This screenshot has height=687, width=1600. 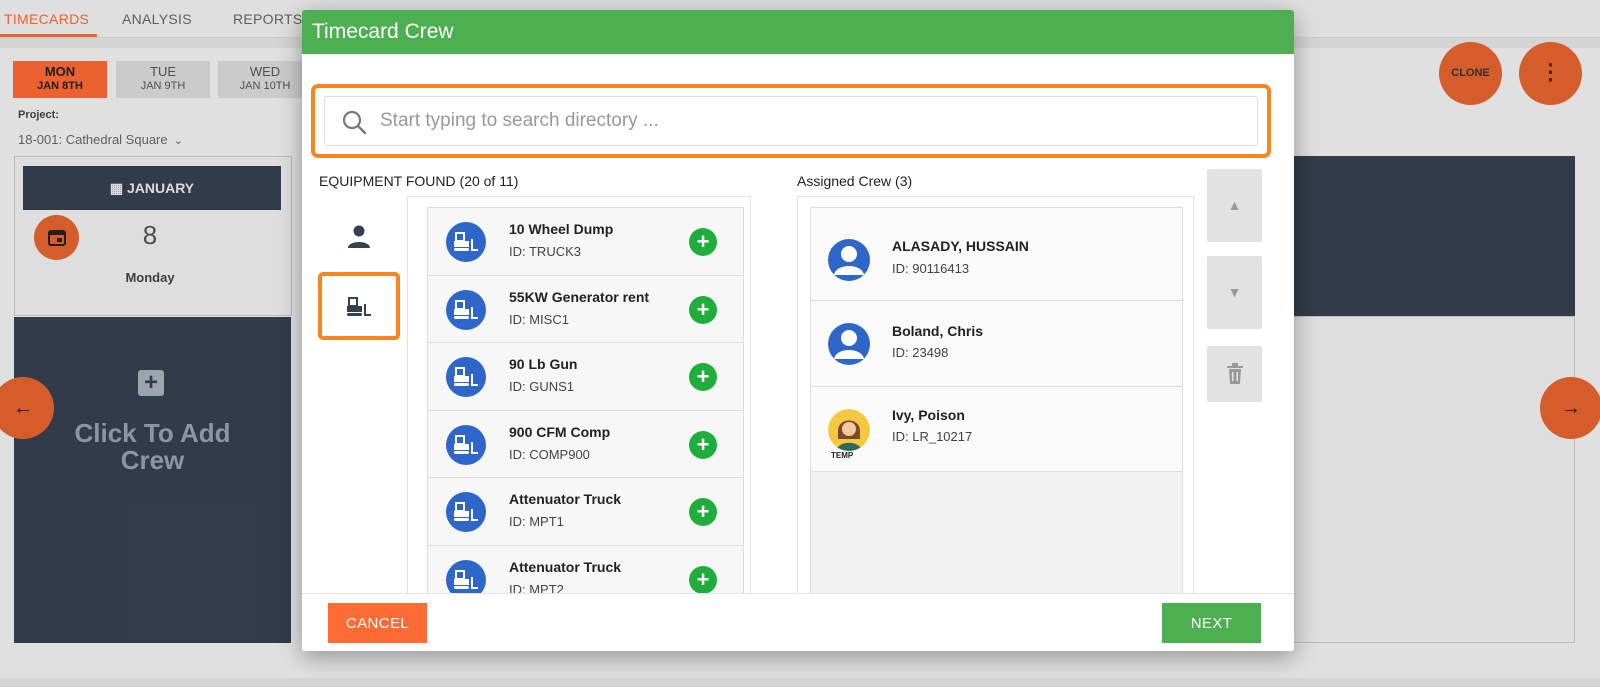 What do you see at coordinates (920, 352) in the screenshot?
I see `crew-id: ID: 23498` at bounding box center [920, 352].